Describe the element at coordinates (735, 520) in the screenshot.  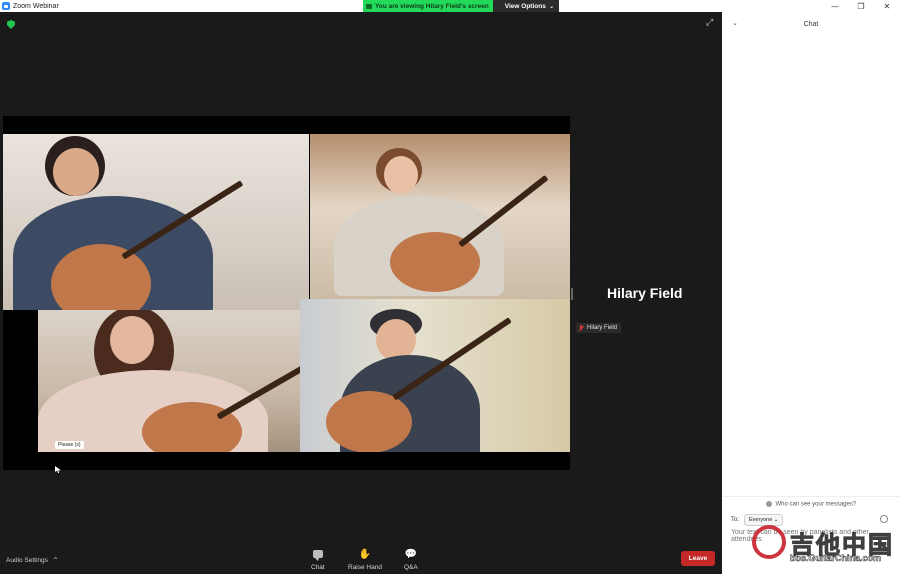
I see `to-label: To:` at that location.